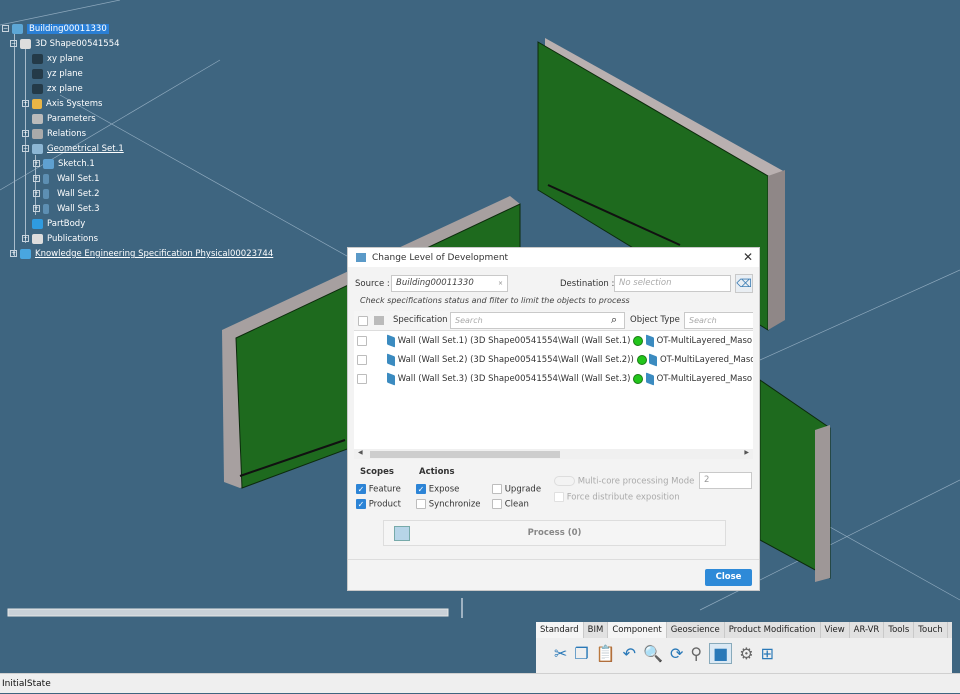 This screenshot has height=694, width=960. What do you see at coordinates (55, 29) in the screenshot?
I see `tree-item-root: − Building00011330` at bounding box center [55, 29].